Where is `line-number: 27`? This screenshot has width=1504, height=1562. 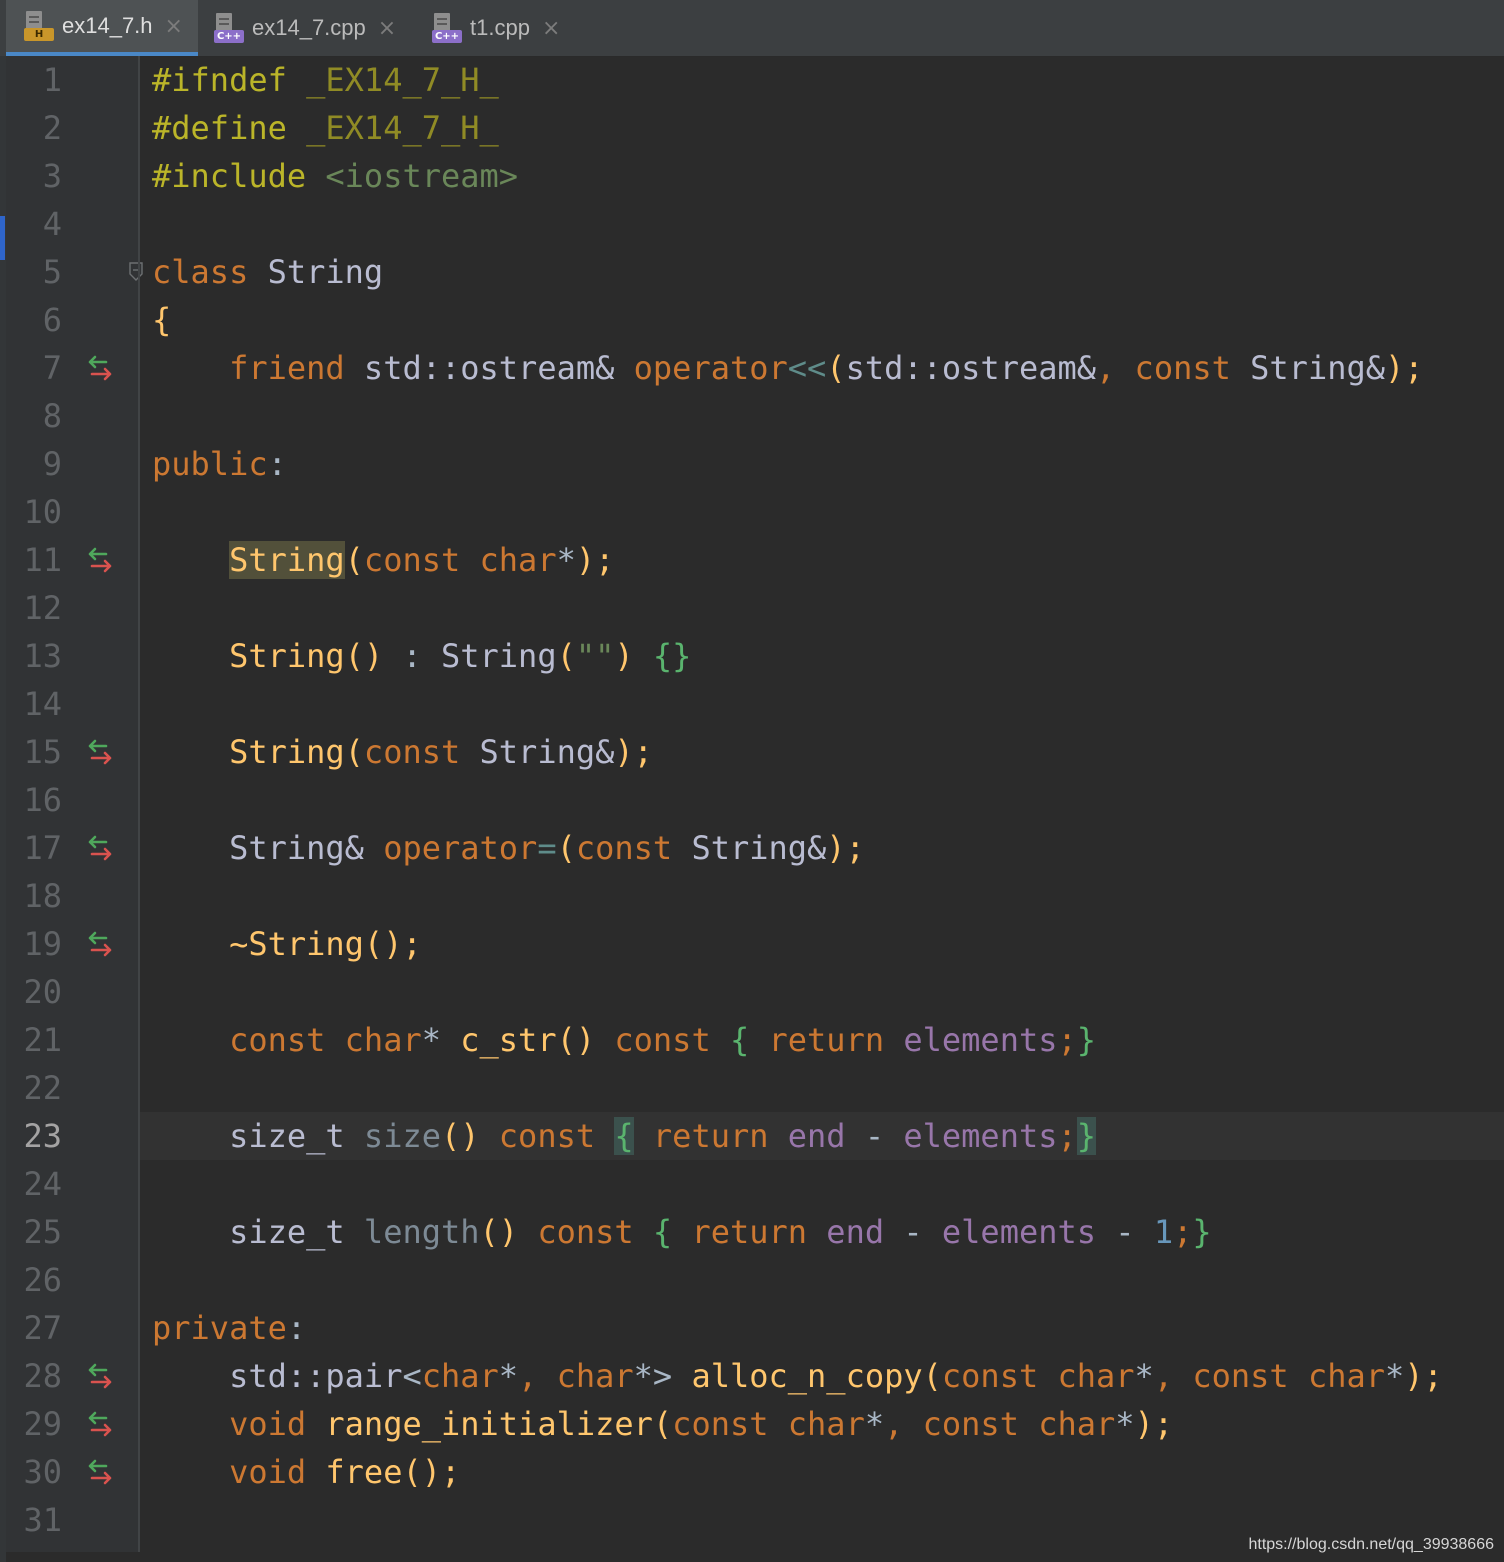 line-number: 27 is located at coordinates (42, 1328).